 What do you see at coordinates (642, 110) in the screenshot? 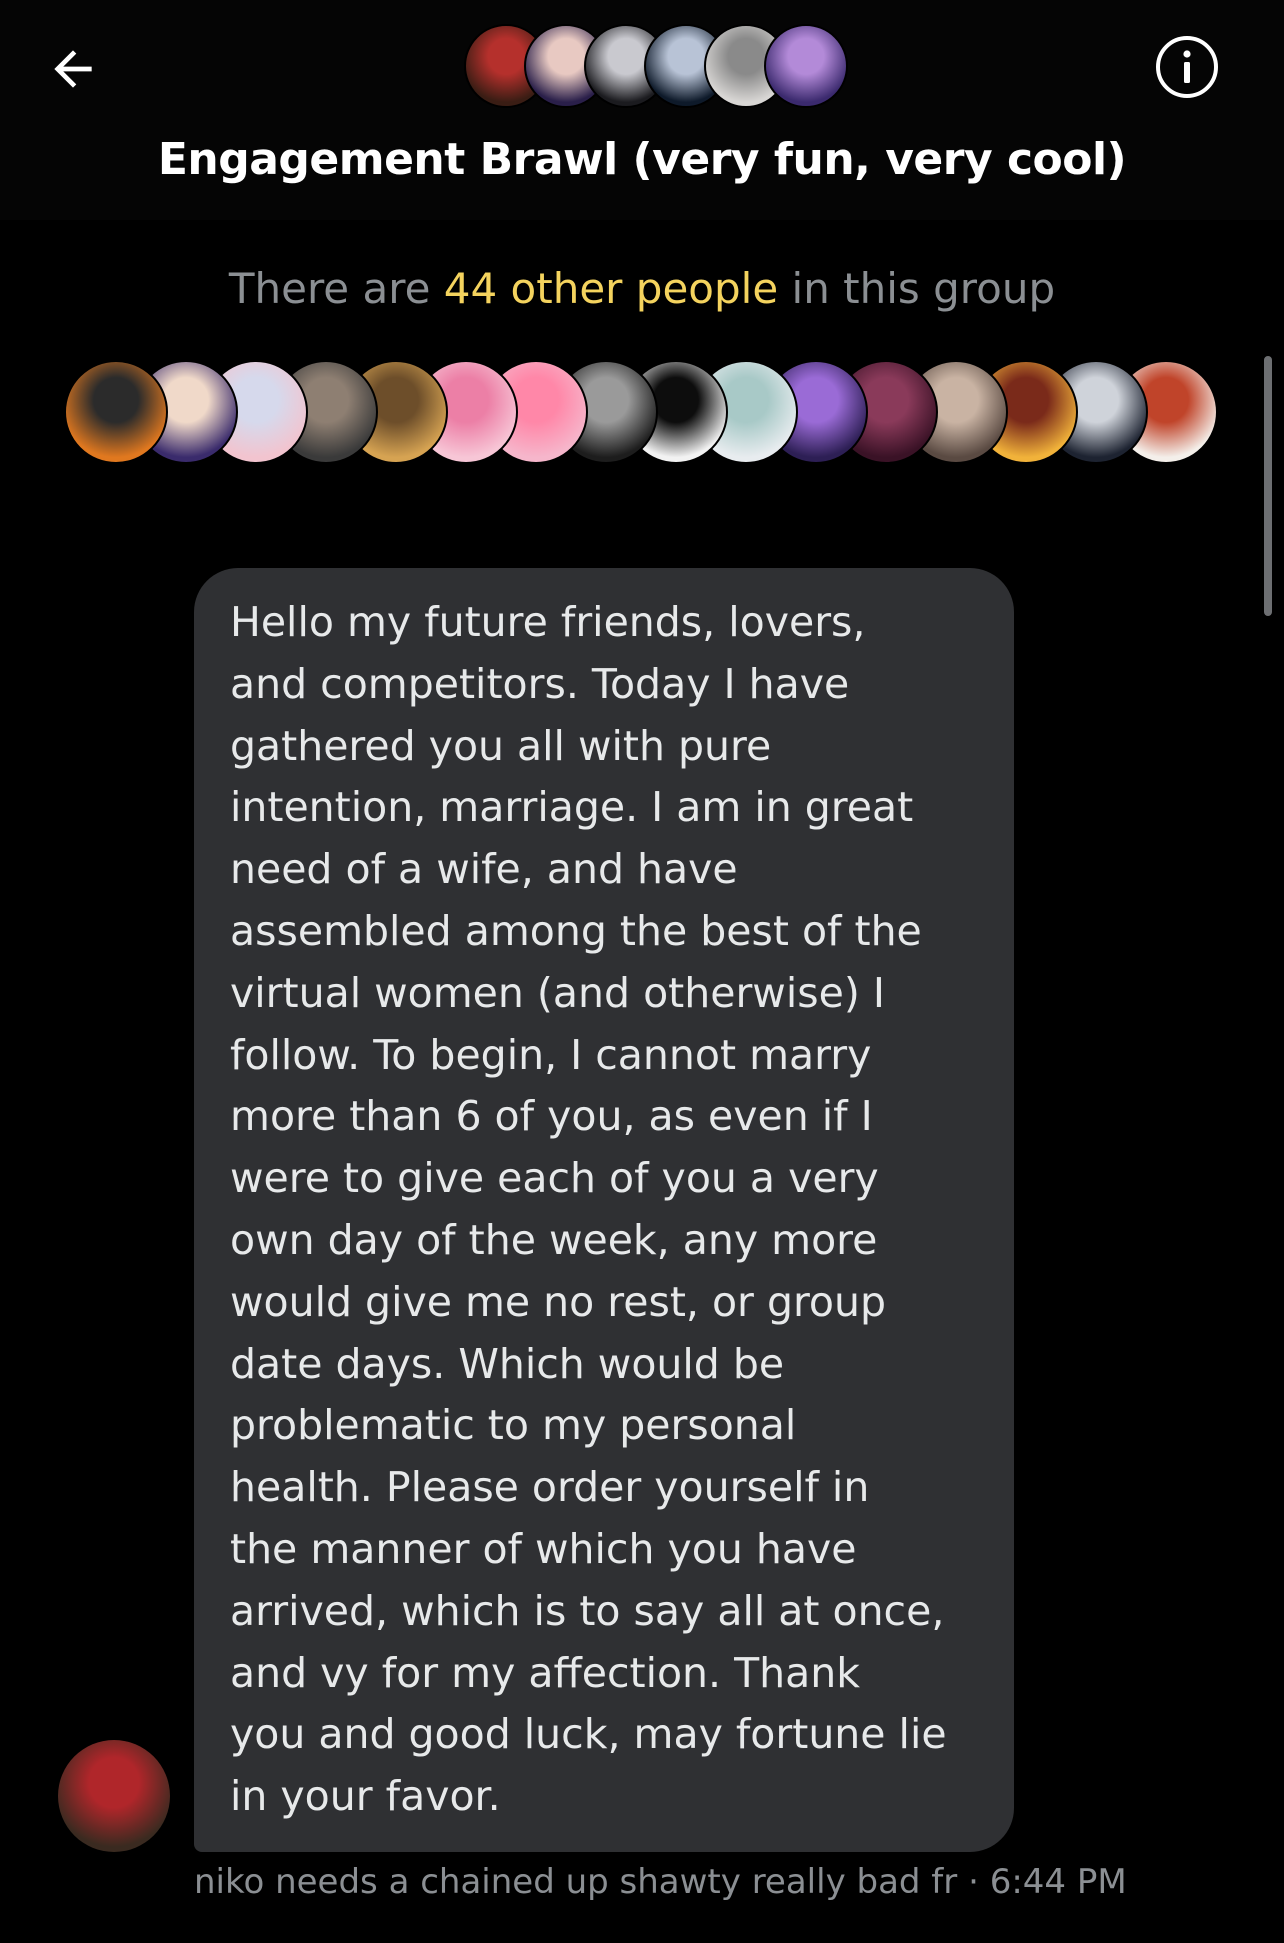
I see `conversation-header: Engagement Brawl (very fun, very cool)` at bounding box center [642, 110].